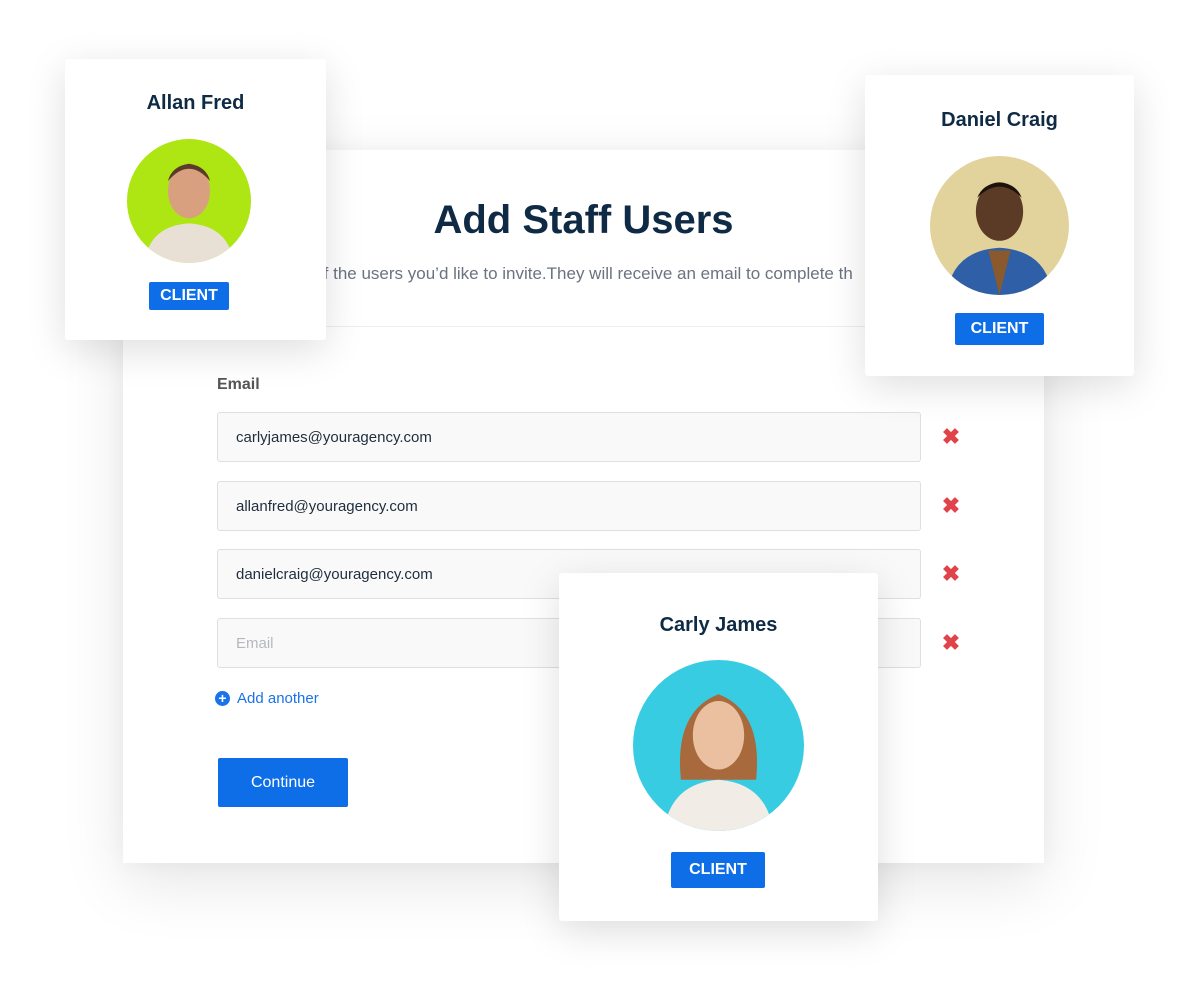 The width and height of the screenshot is (1200, 1000). I want to click on user-name: Daniel Craig, so click(999, 120).